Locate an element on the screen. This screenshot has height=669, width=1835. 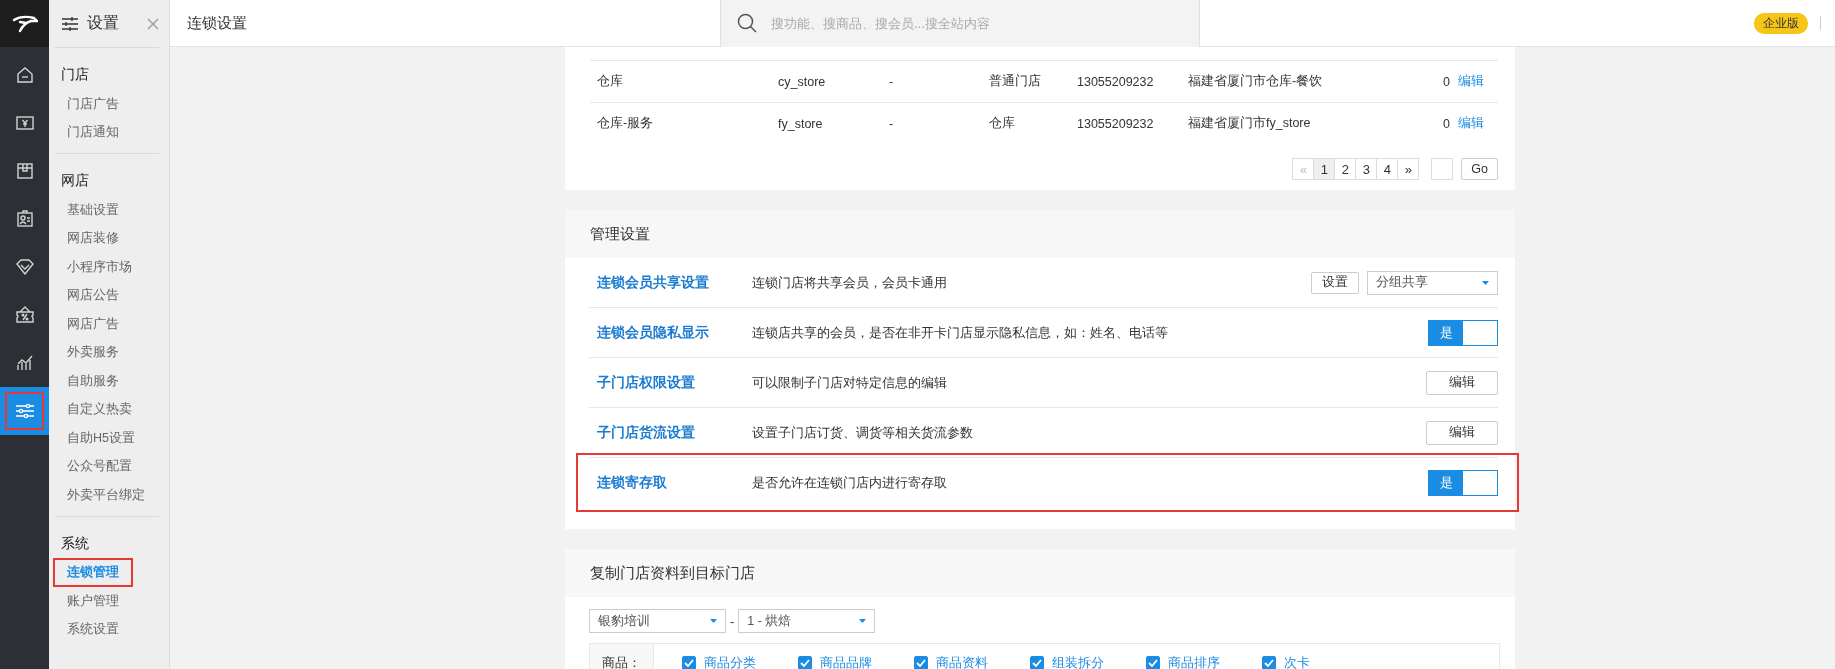
setting-title: 连锁会员隐私显示 is located at coordinates (653, 332).